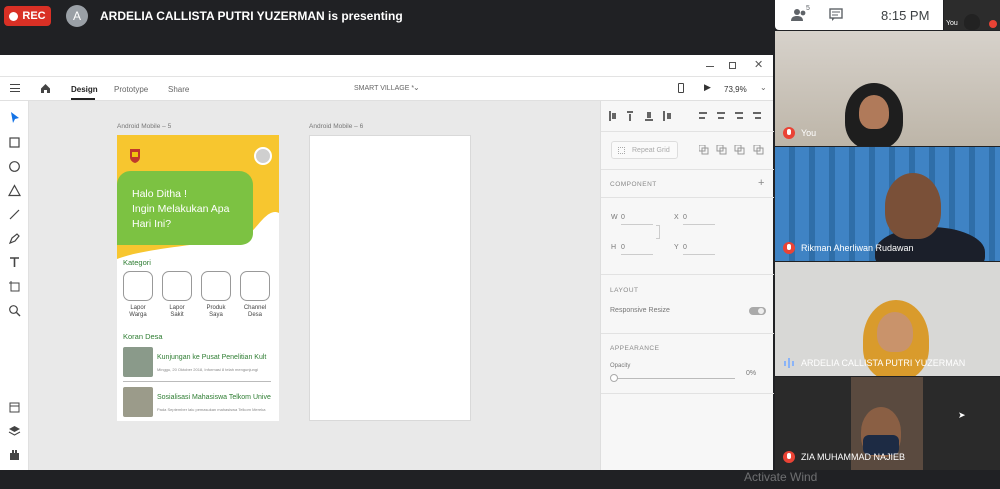 The image size is (1000, 489). I want to click on self-view-mini: You, so click(972, 15).